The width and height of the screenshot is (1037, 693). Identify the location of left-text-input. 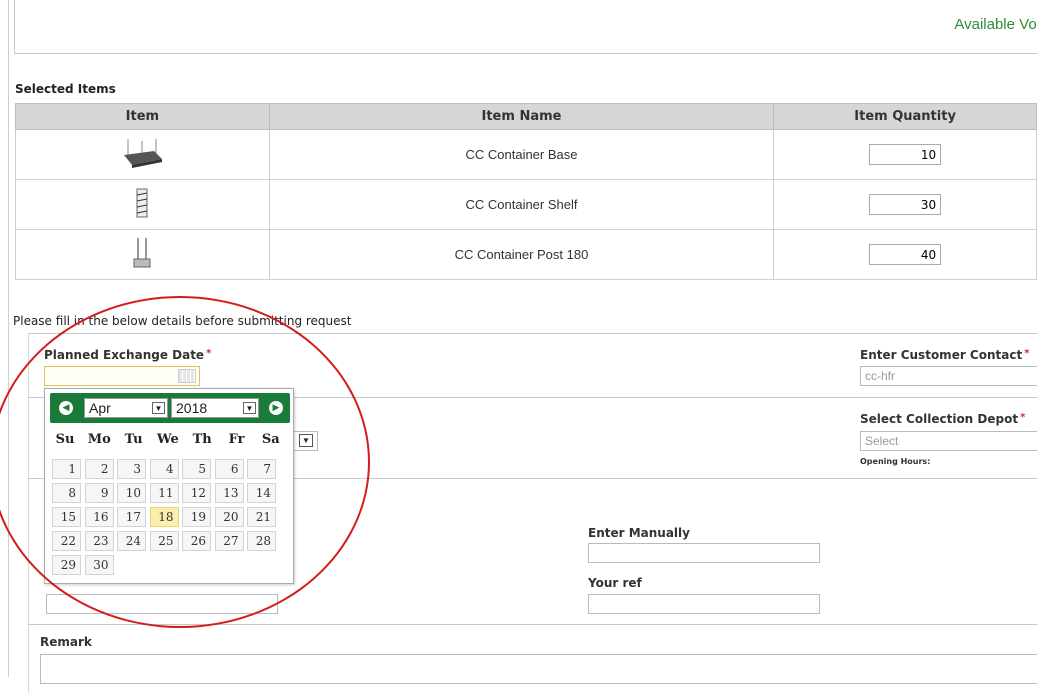
(162, 604).